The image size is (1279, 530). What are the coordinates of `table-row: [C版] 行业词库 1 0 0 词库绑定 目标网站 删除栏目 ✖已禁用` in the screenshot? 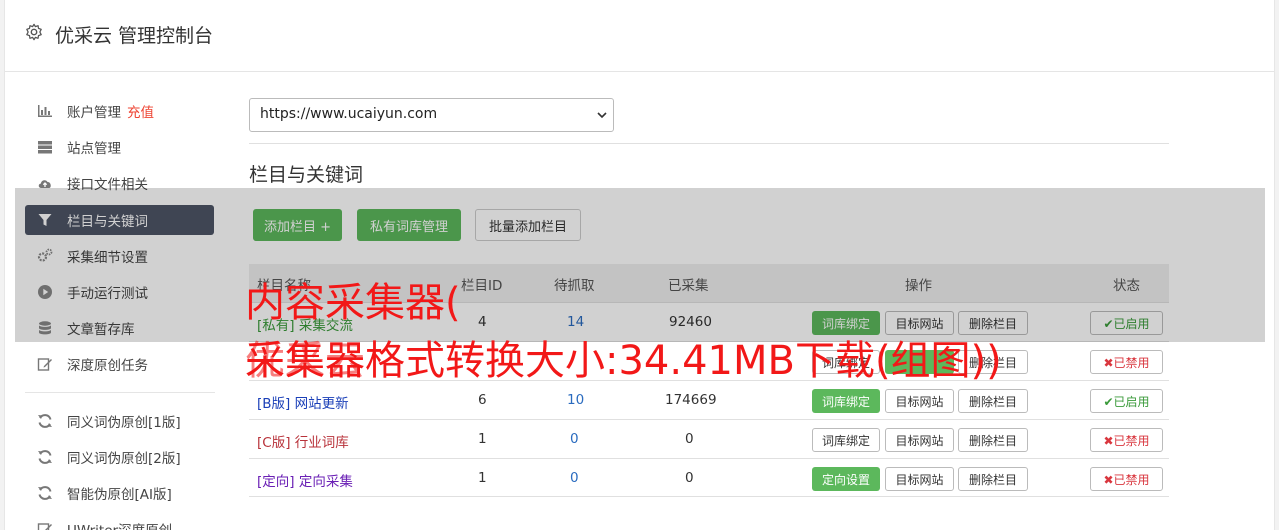 It's located at (709, 438).